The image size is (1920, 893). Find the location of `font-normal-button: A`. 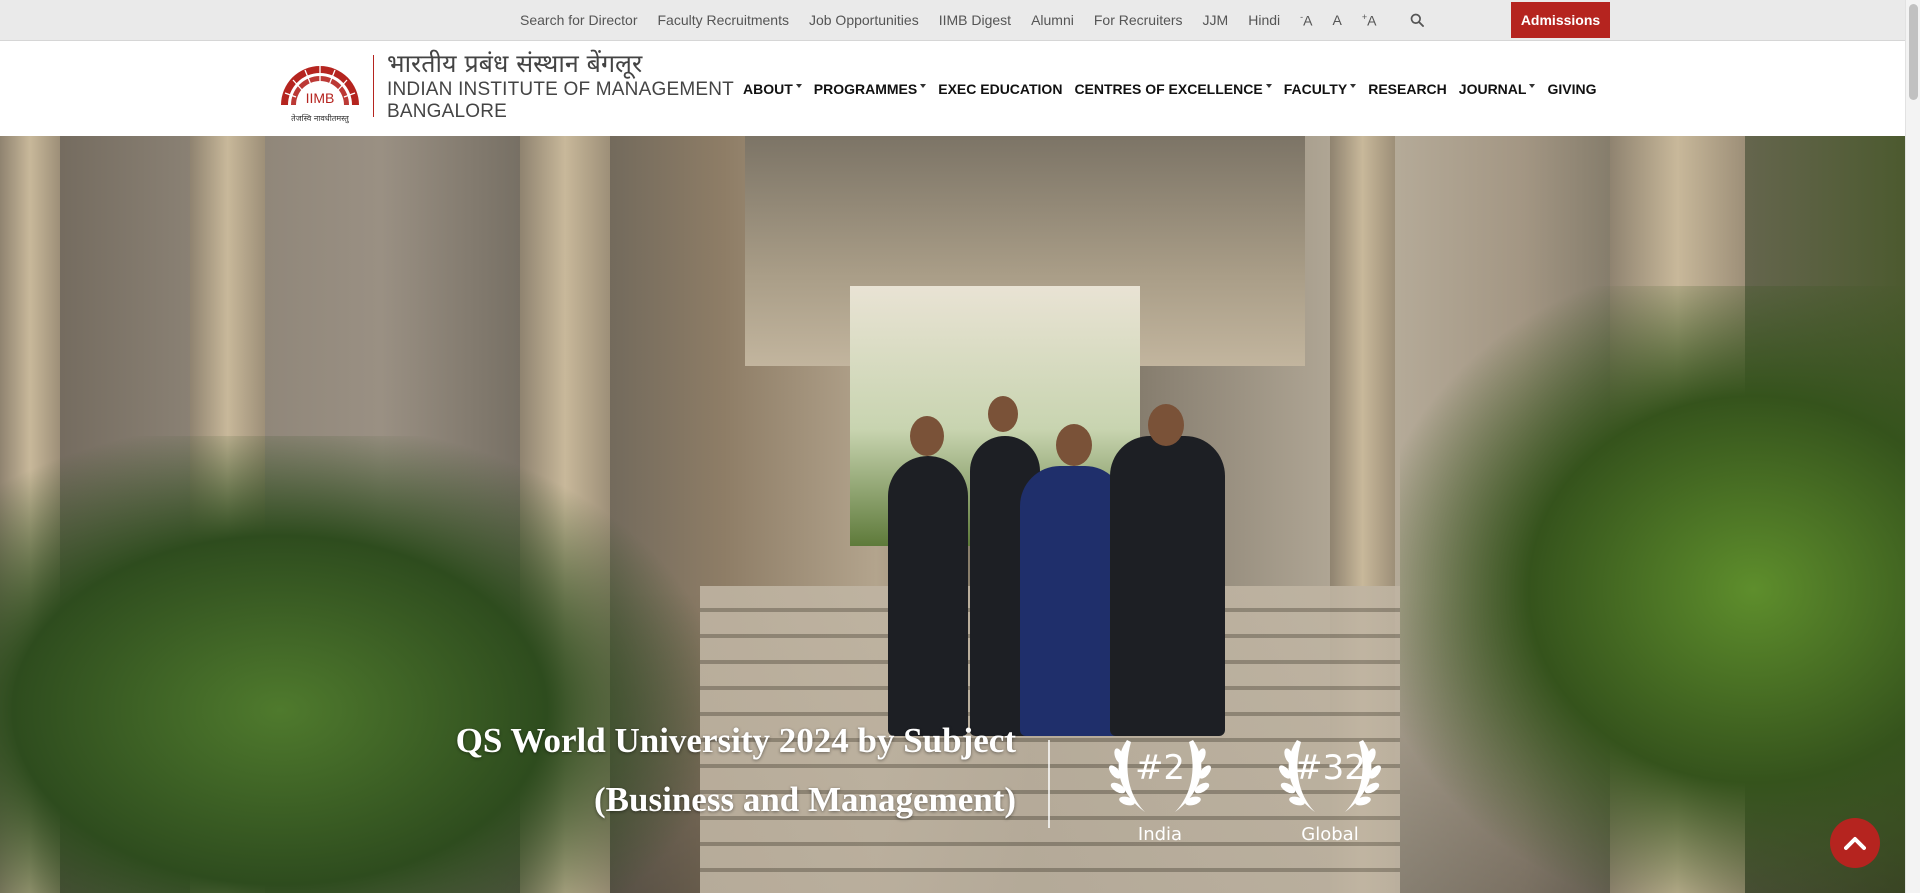

font-normal-button: A is located at coordinates (1336, 20).